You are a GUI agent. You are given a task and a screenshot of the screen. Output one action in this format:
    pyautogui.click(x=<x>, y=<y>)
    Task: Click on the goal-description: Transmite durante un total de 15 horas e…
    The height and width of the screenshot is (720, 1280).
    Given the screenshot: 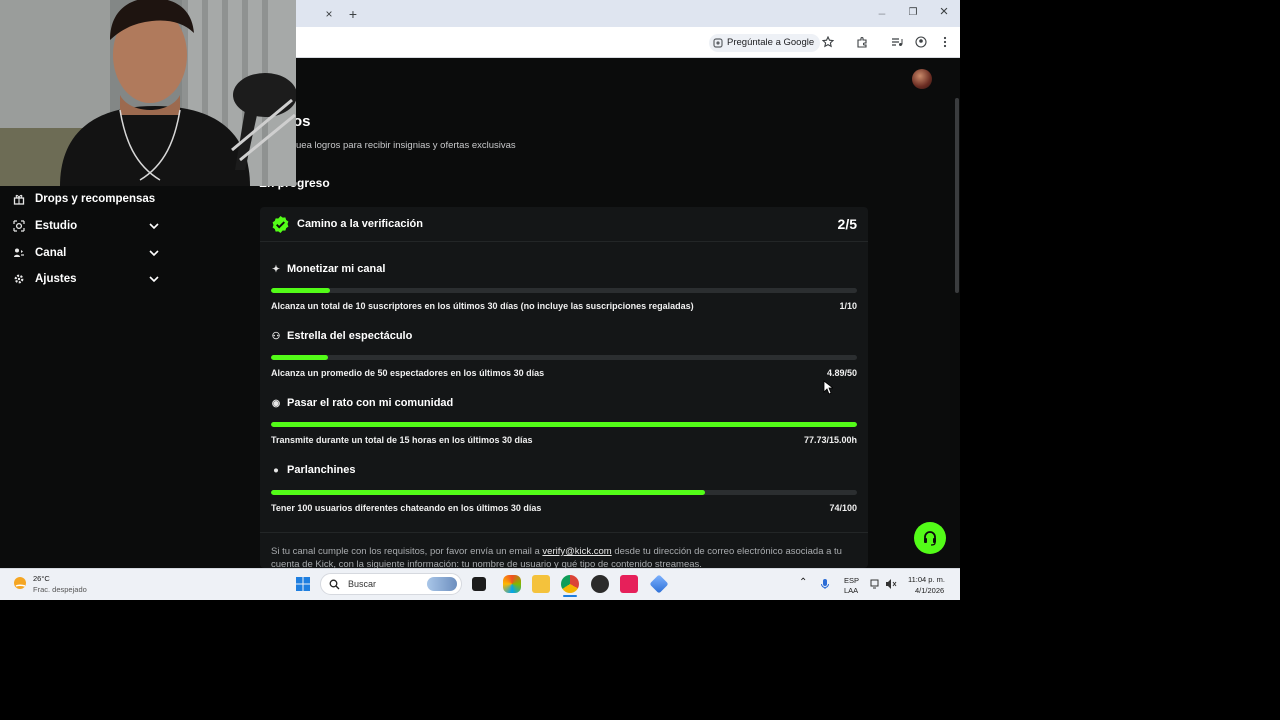 What is the action you would take?
    pyautogui.click(x=402, y=440)
    